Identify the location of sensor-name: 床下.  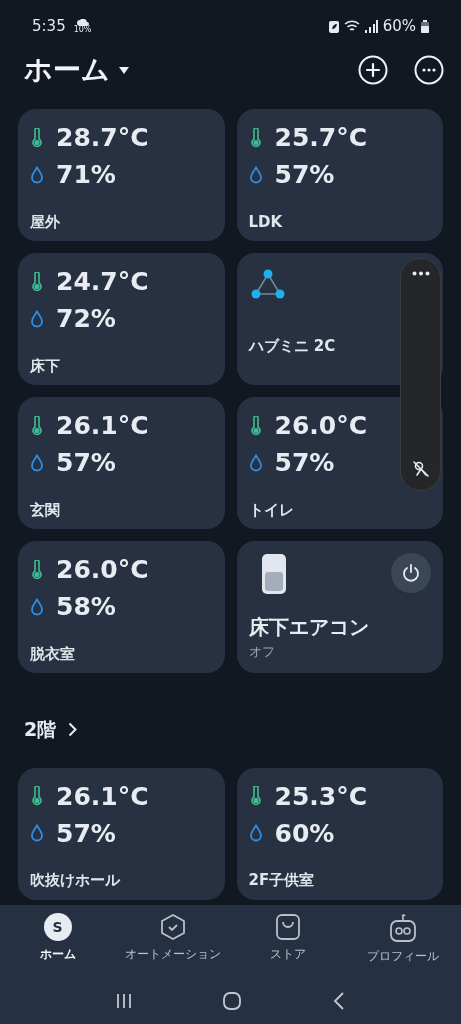
(45, 366).